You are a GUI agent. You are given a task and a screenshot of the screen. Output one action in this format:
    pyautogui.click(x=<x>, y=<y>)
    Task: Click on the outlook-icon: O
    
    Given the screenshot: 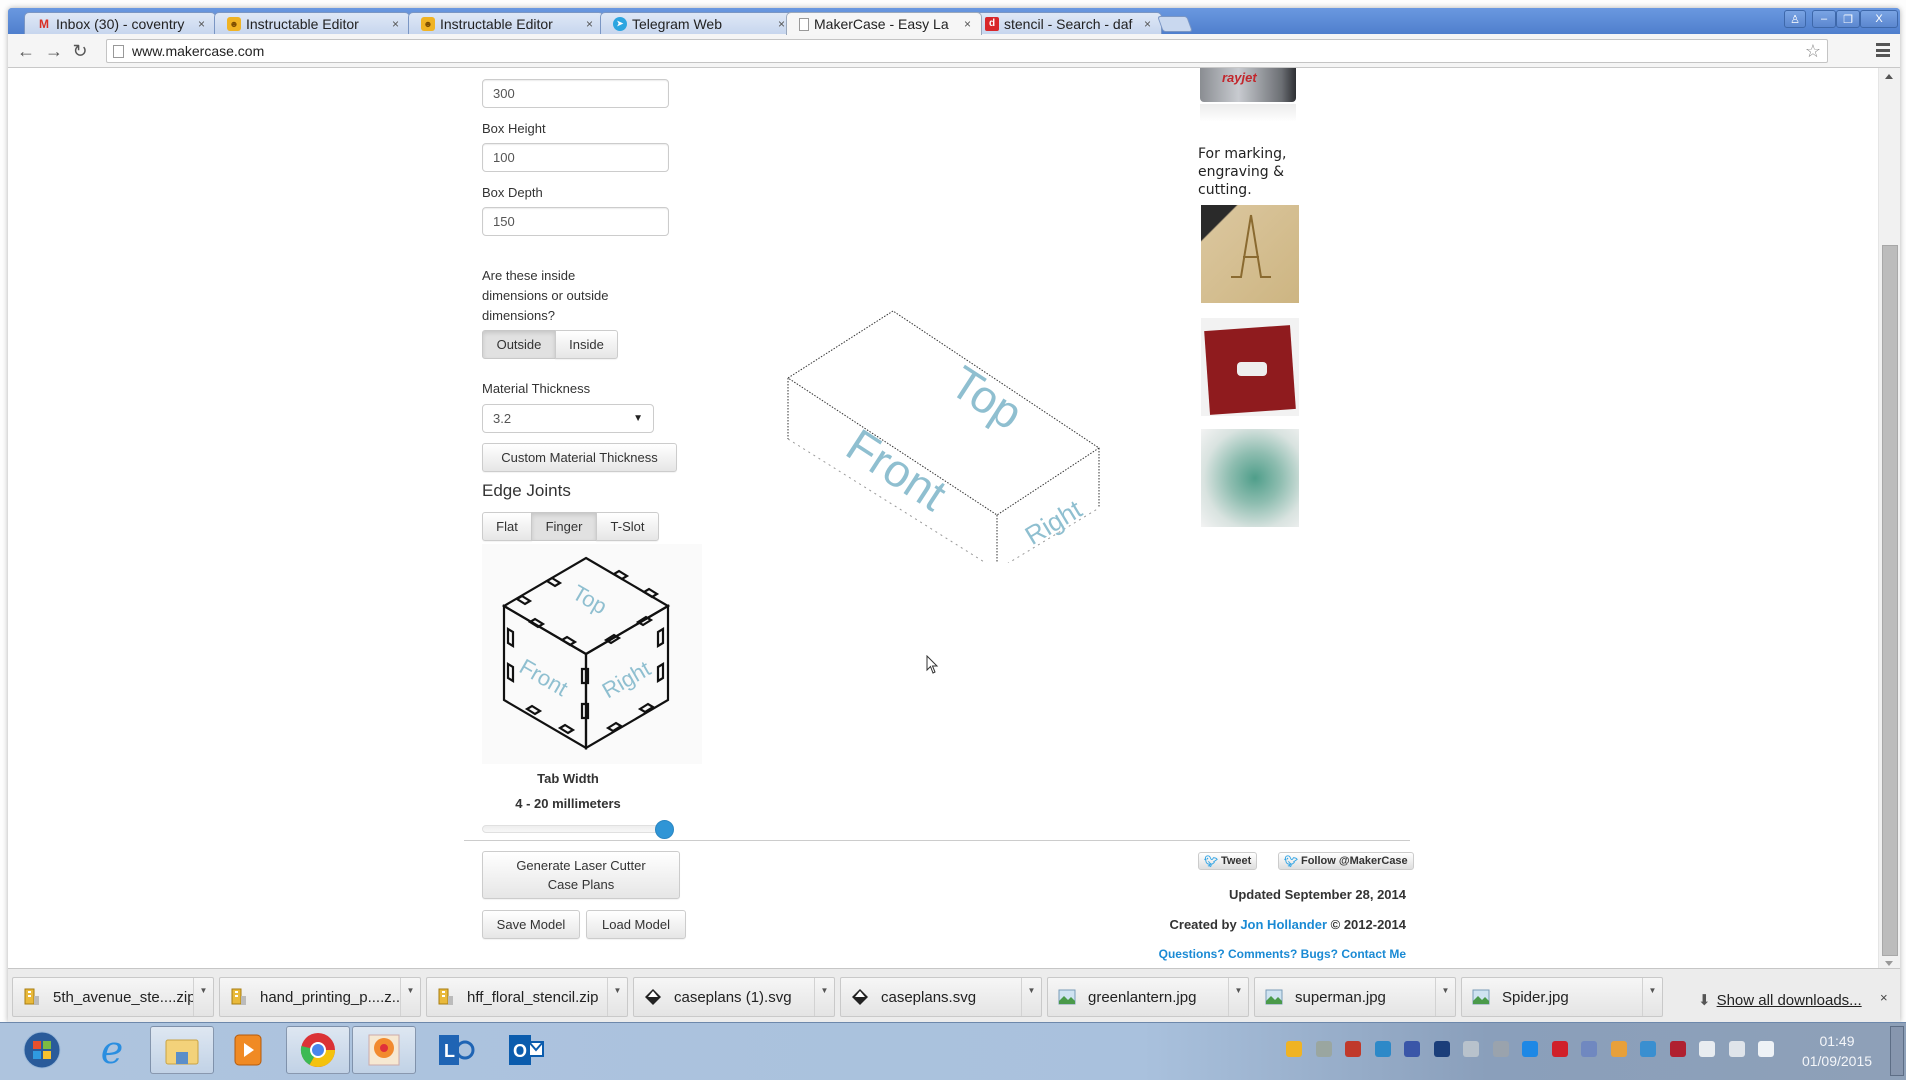 What is the action you would take?
    pyautogui.click(x=526, y=1050)
    